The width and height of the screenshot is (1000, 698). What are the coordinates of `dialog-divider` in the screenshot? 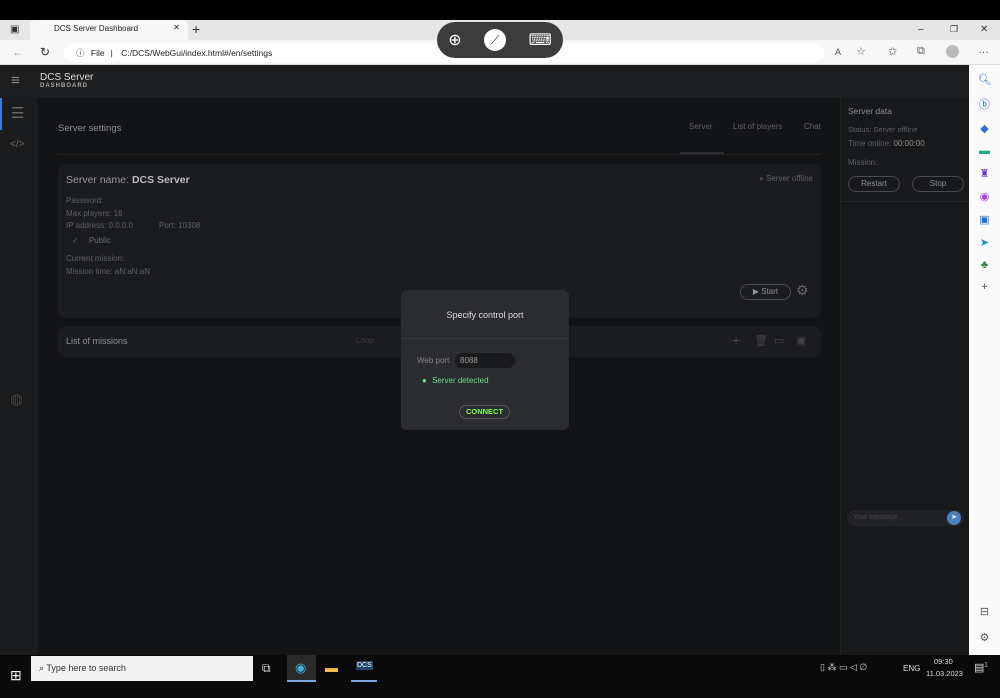 It's located at (485, 338).